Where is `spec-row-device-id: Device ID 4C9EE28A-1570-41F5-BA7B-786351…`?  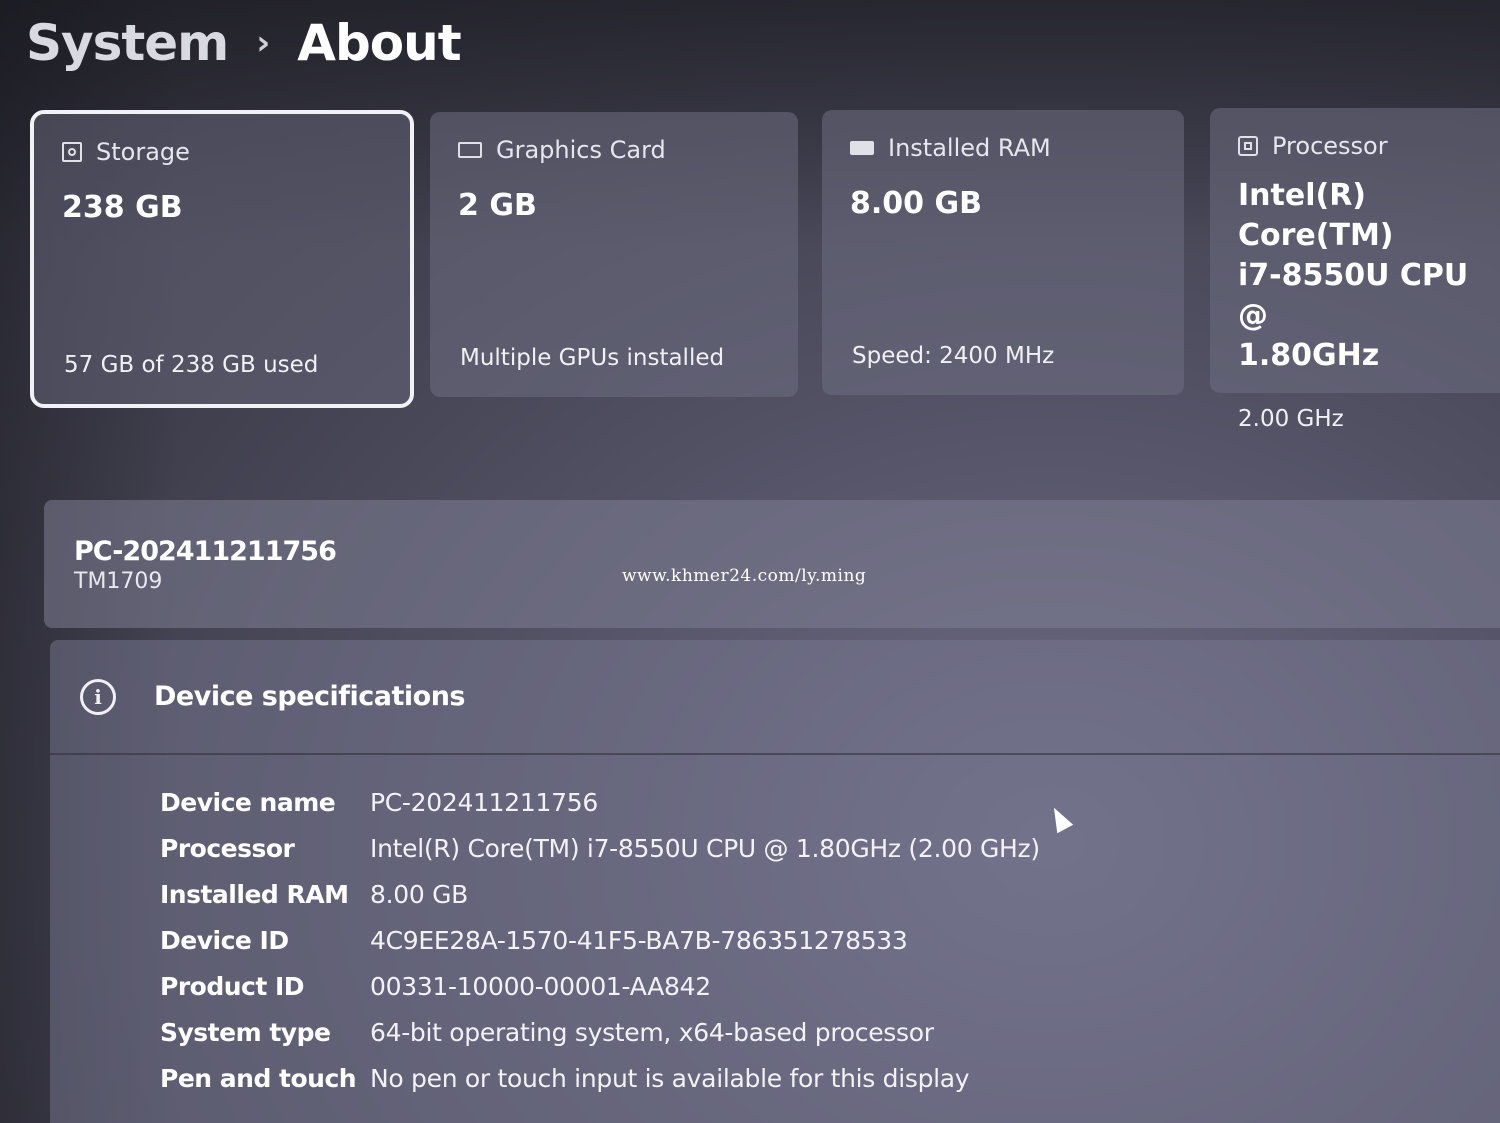 spec-row-device-id: Device ID 4C9EE28A-1570-41F5-BA7B-786351… is located at coordinates (830, 940).